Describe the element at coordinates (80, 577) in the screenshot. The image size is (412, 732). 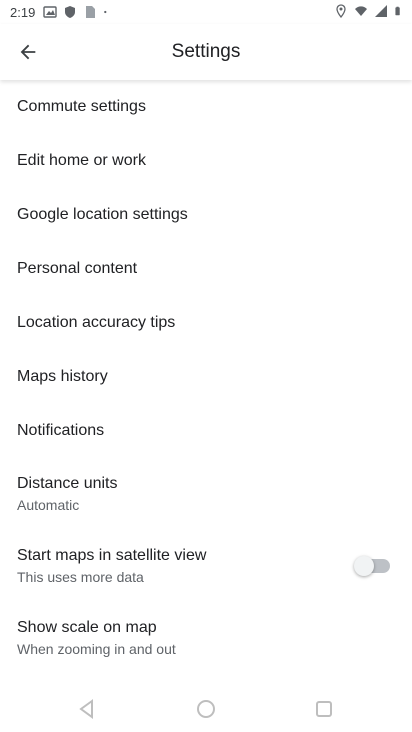
I see `item-subtitle: This uses more data` at that location.